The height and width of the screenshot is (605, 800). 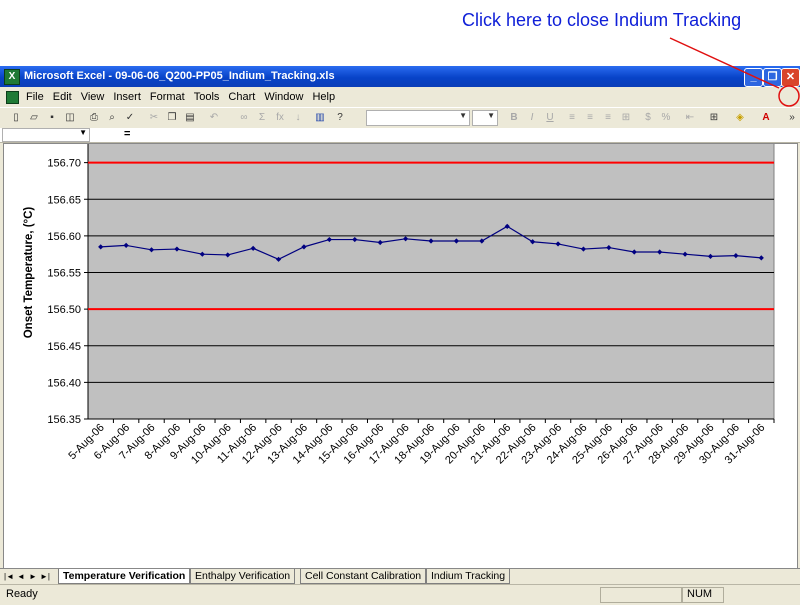 What do you see at coordinates (323, 97) in the screenshot?
I see `menu-help: Help` at bounding box center [323, 97].